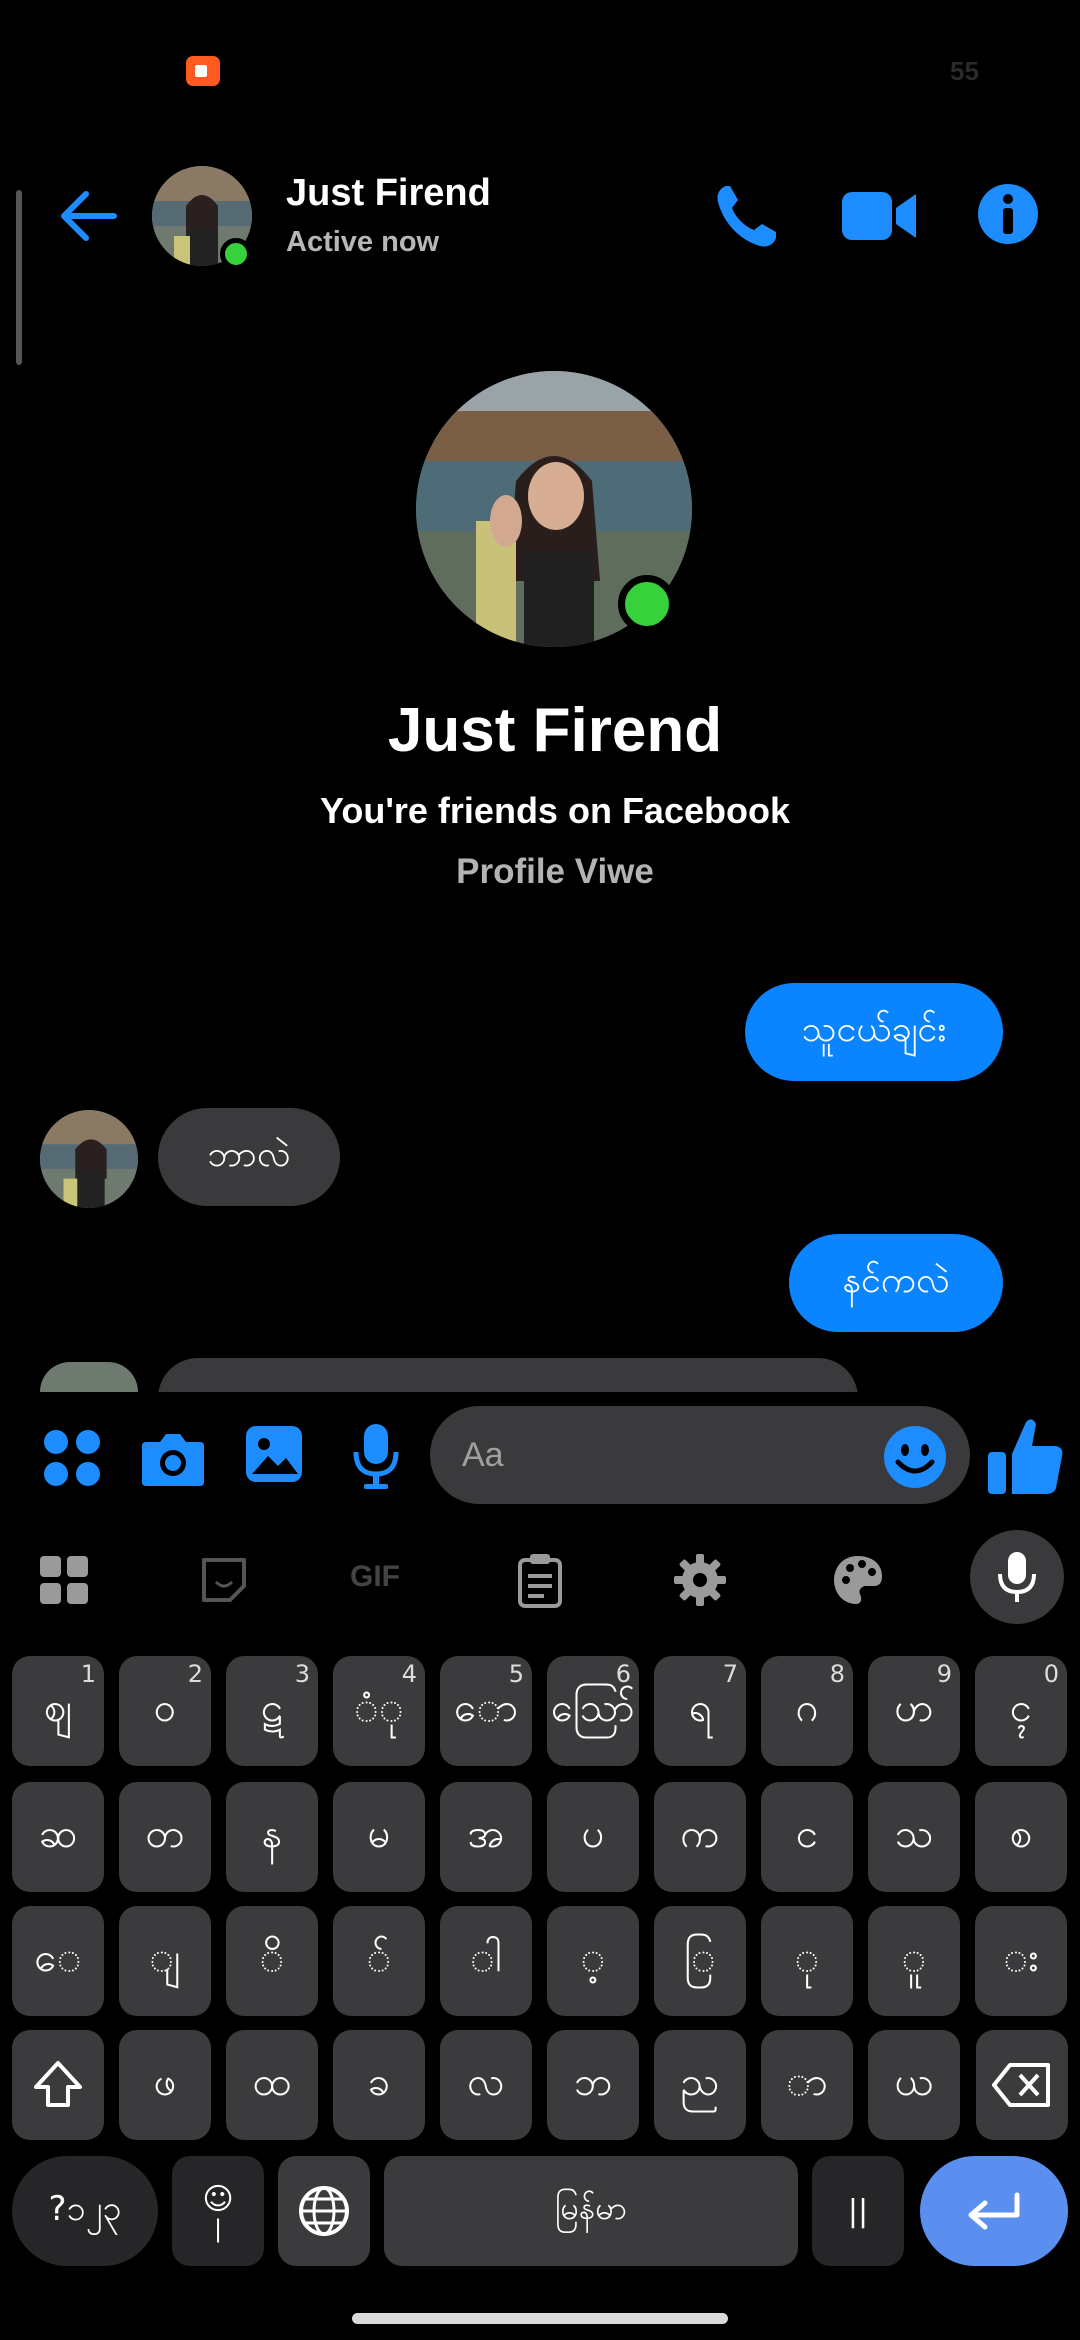  I want to click on theme-palette-icon, so click(858, 1580).